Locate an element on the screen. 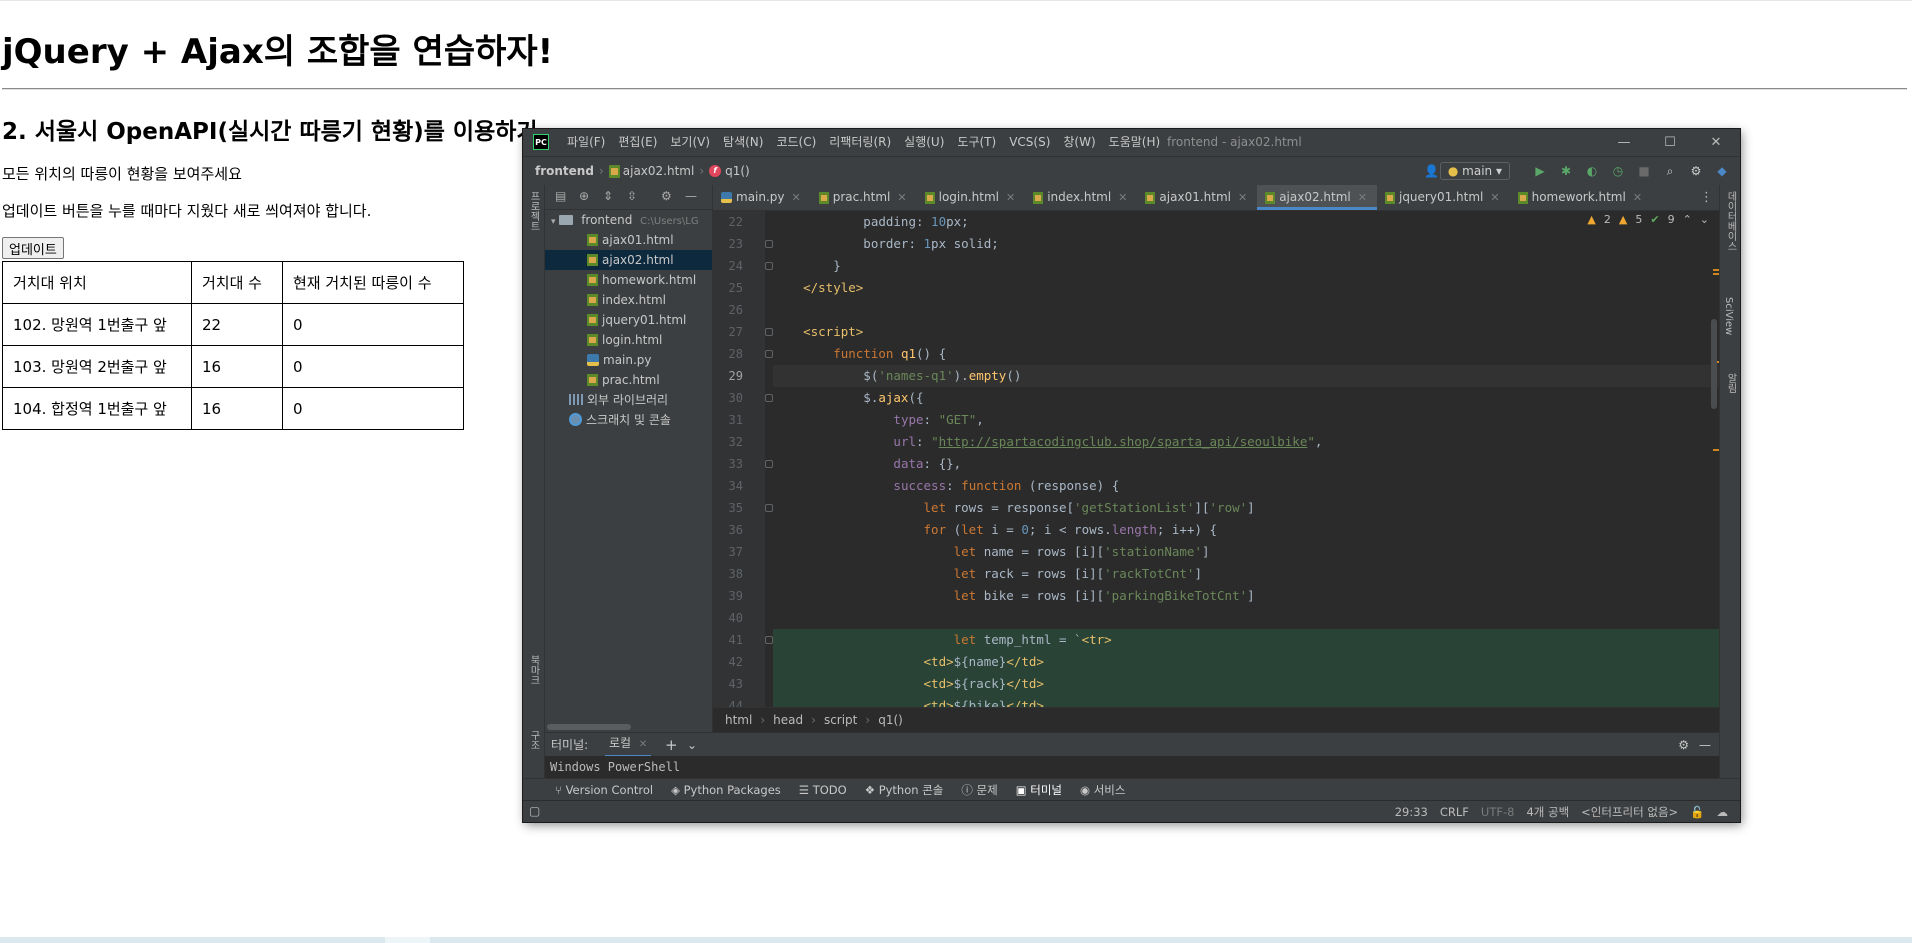  crumb-html: html is located at coordinates (738, 719).